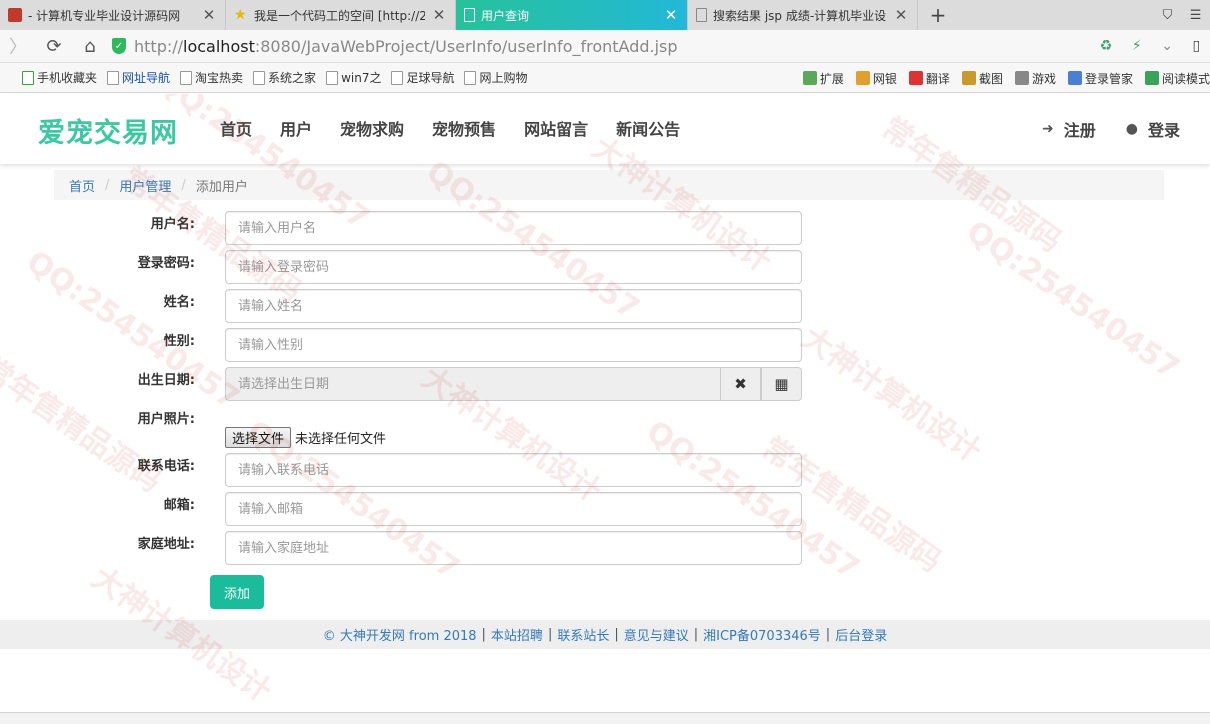  I want to click on phone-label: 联系电话:, so click(166, 466).